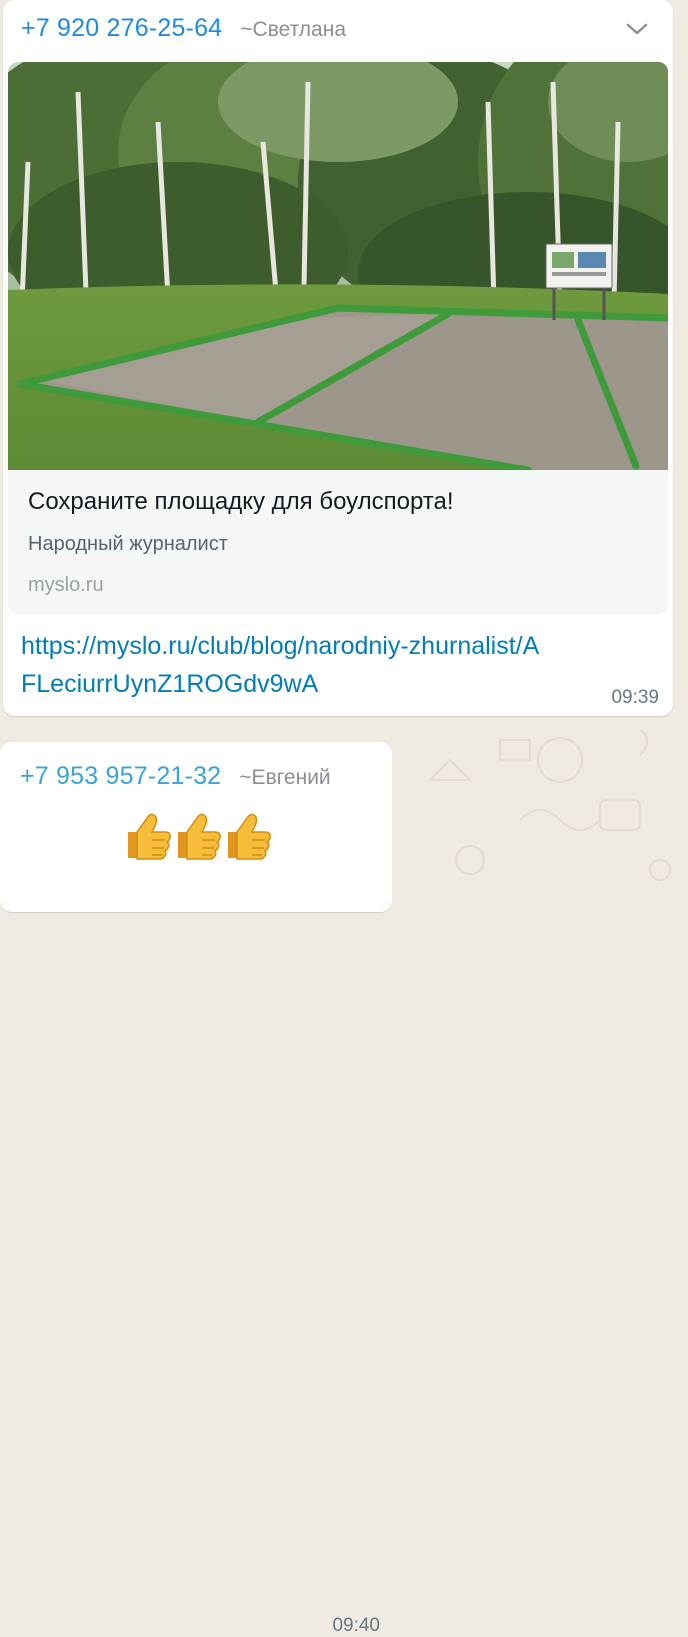  Describe the element at coordinates (241, 502) in the screenshot. I see `link-preview-title: Сохраните площадку для боулспорта!` at that location.